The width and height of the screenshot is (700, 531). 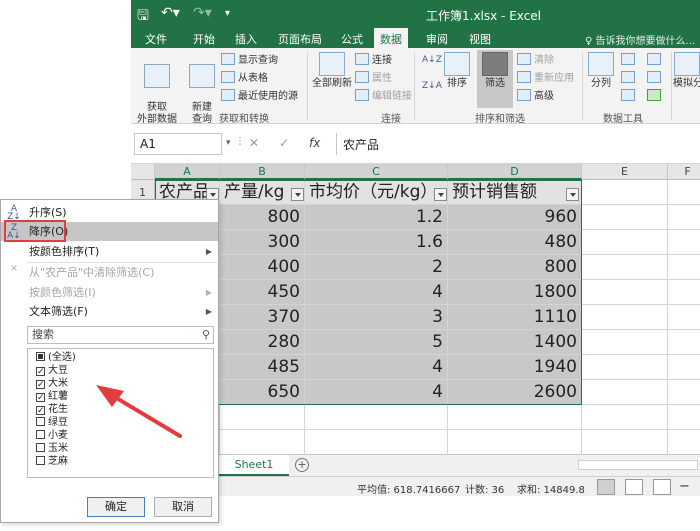 What do you see at coordinates (535, 60) in the screenshot?
I see `clear-filter-button: 清除` at bounding box center [535, 60].